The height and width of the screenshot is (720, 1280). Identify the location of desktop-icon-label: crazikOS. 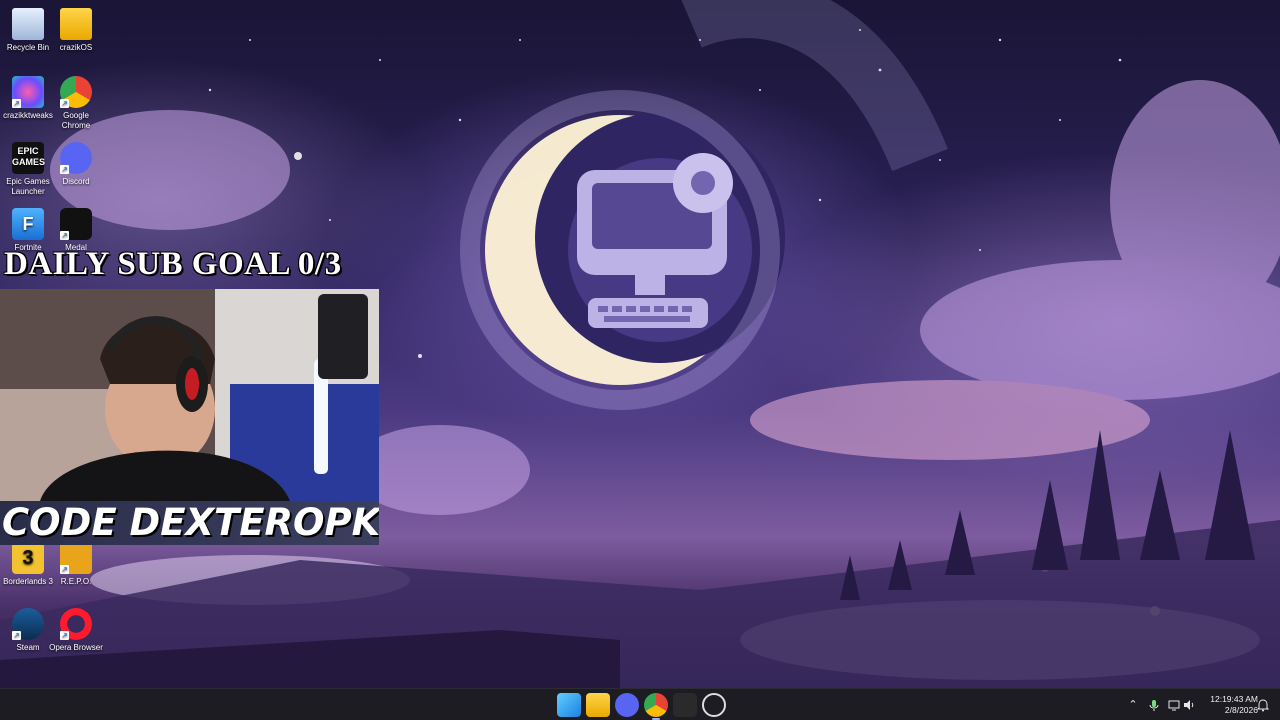
(76, 47).